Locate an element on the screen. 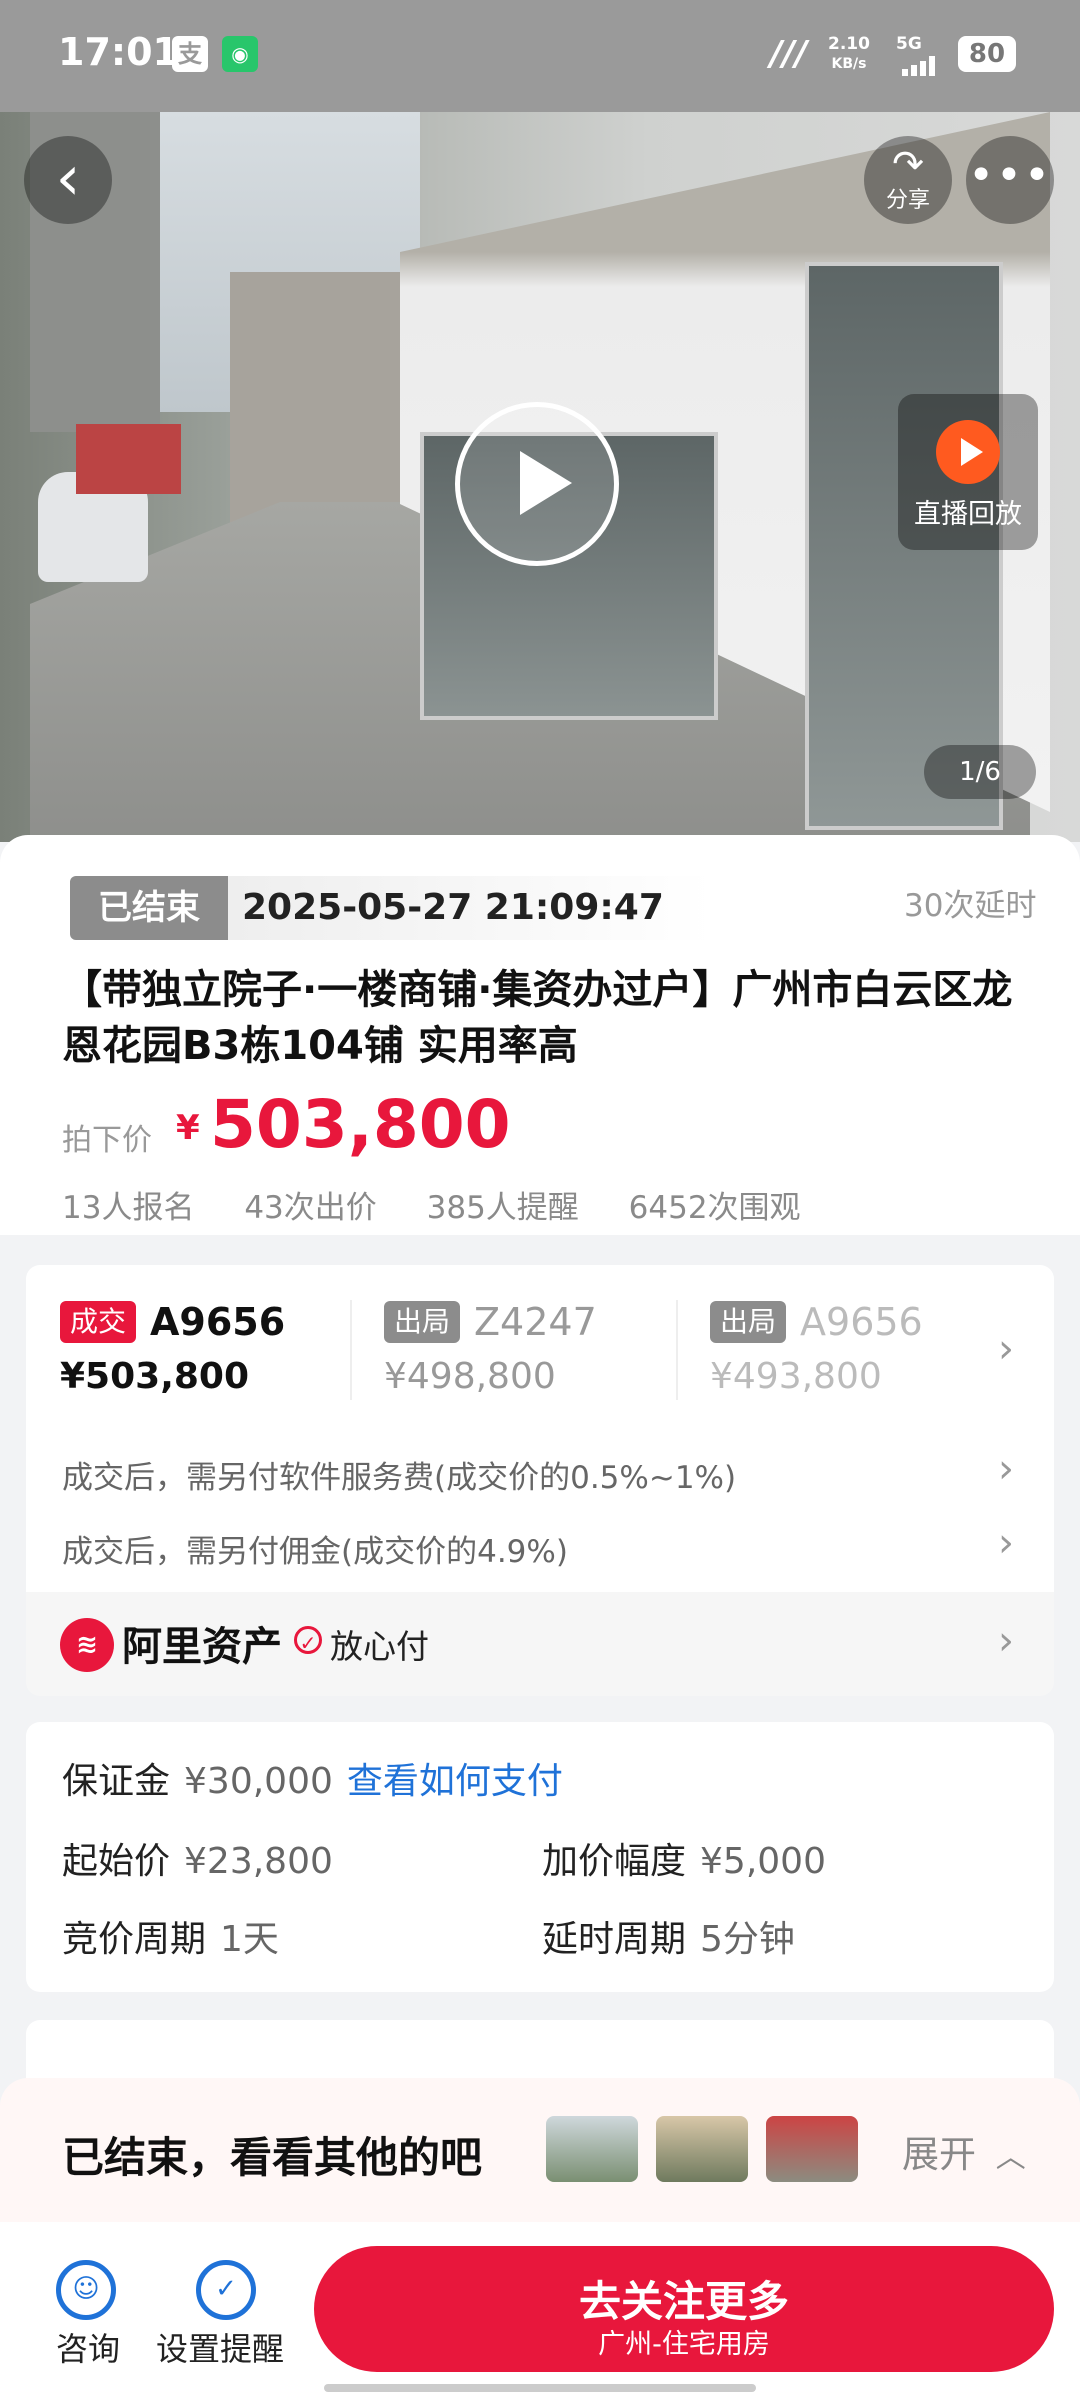 The width and height of the screenshot is (1080, 2400). status-badge: 已结束 is located at coordinates (149, 908).